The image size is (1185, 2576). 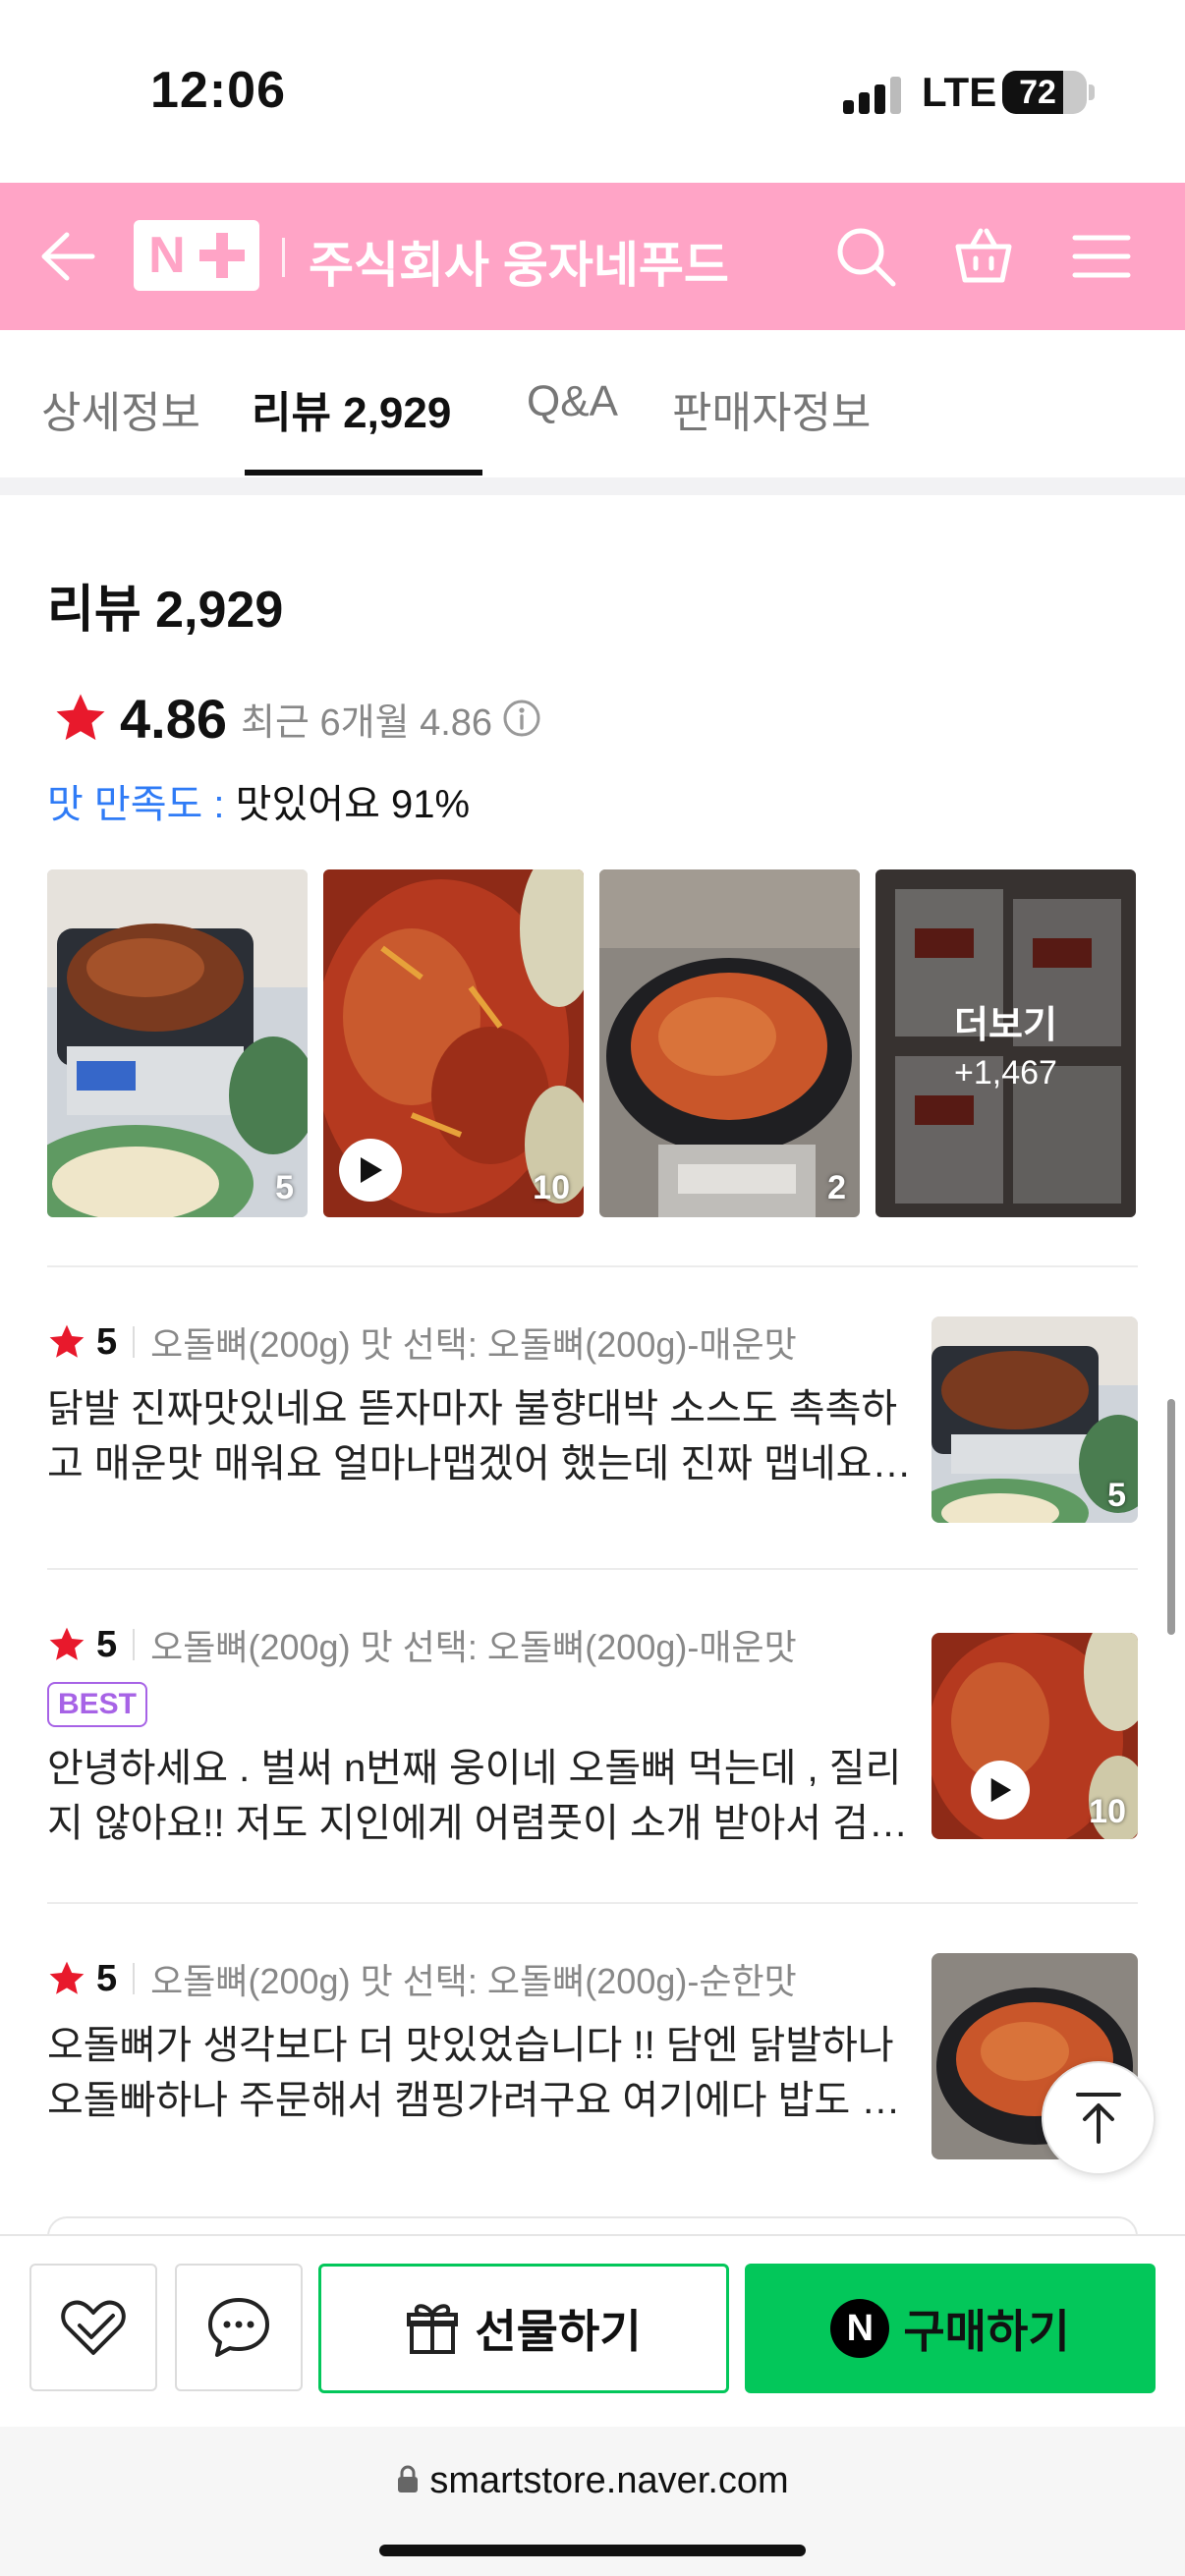 I want to click on menu-button, so click(x=1102, y=256).